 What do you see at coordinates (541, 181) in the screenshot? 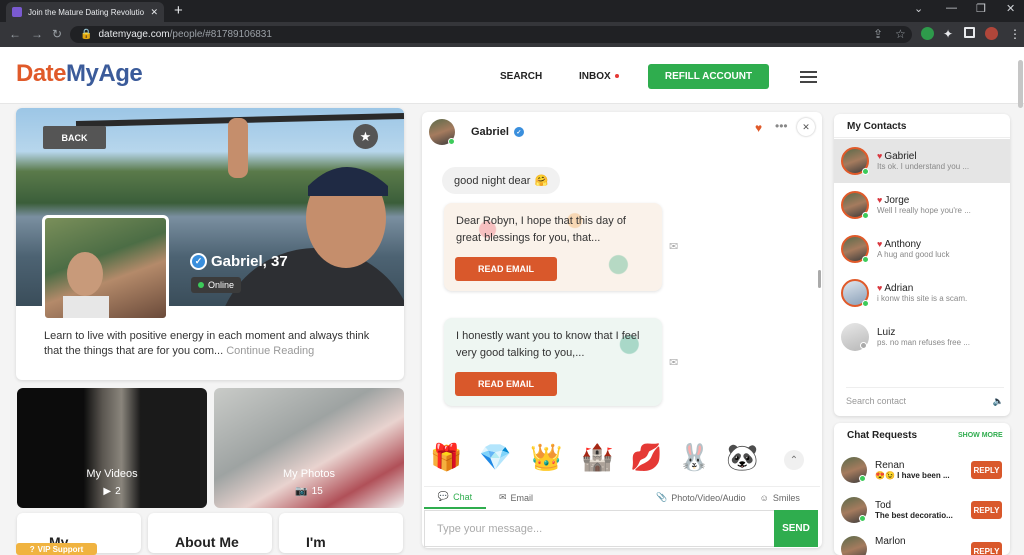
I see `smile-emoji-icon: 🤗` at bounding box center [541, 181].